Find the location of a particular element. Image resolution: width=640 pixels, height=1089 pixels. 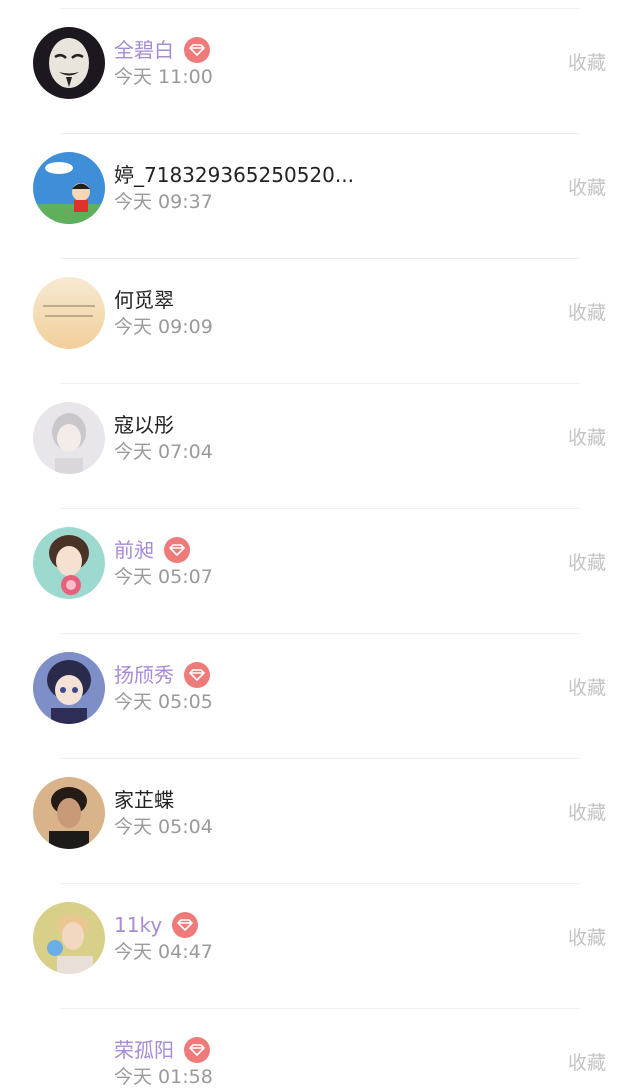

masked-face-avatar is located at coordinates (69, 63).